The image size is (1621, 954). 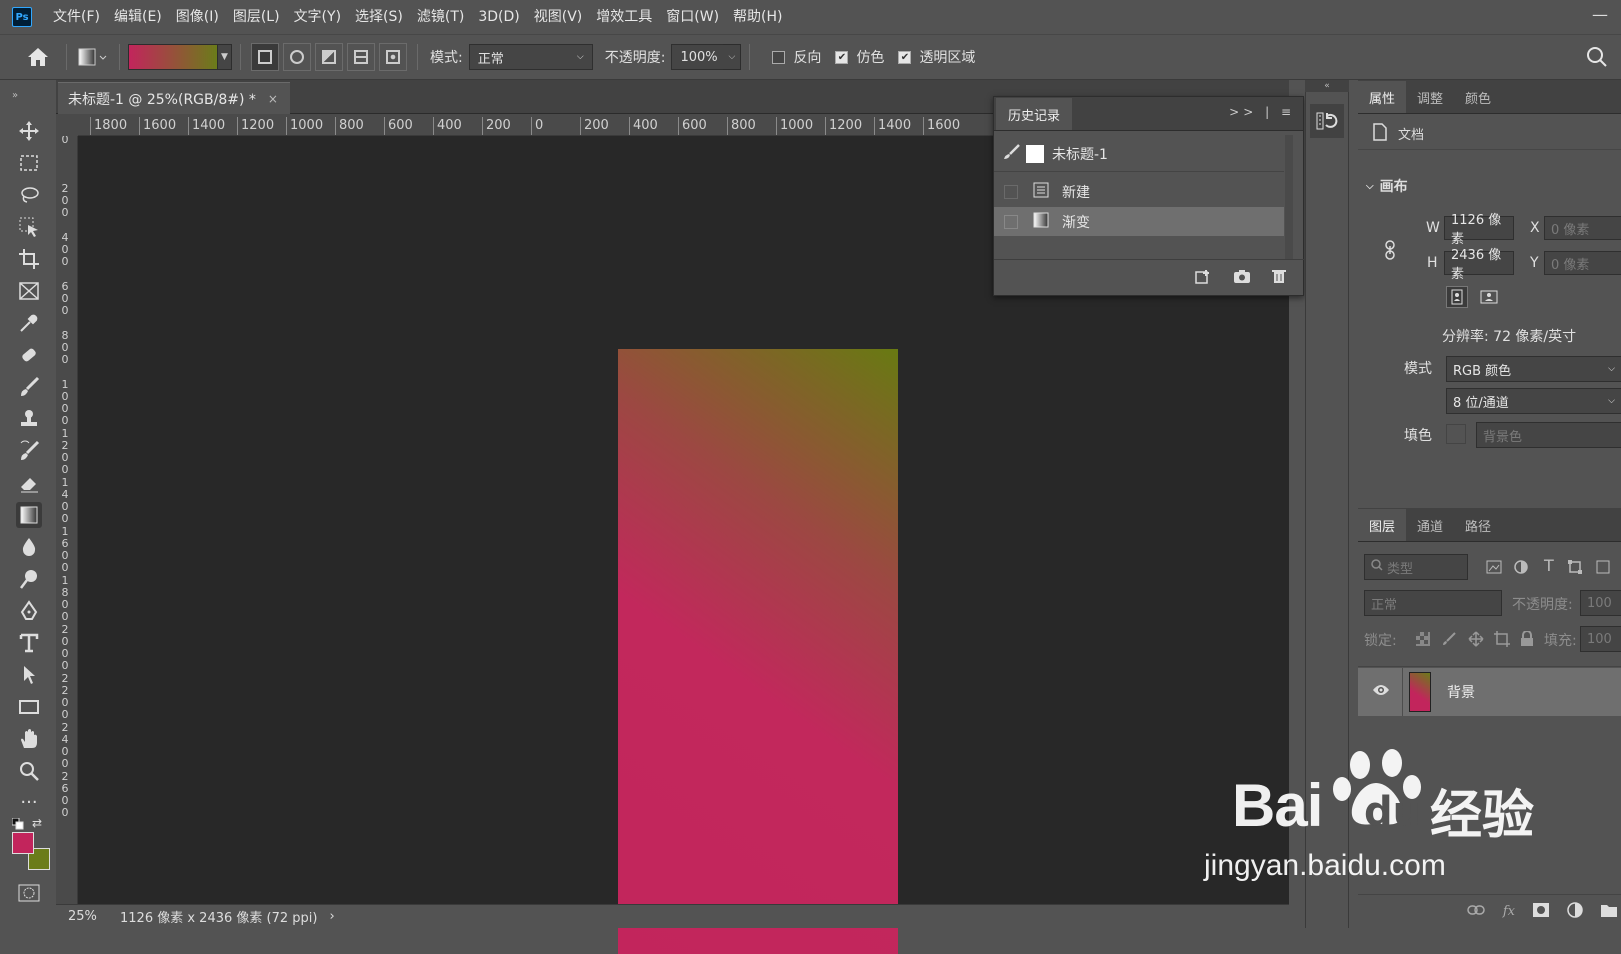 What do you see at coordinates (624, 17) in the screenshot?
I see `menu-plugins: 增效工具` at bounding box center [624, 17].